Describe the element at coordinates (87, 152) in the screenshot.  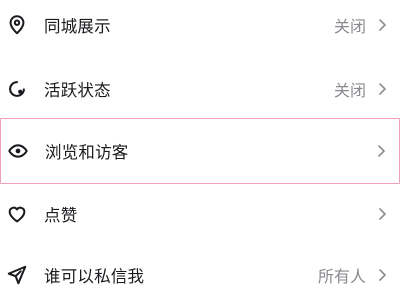
I see `setting-label: 浏览和访客` at that location.